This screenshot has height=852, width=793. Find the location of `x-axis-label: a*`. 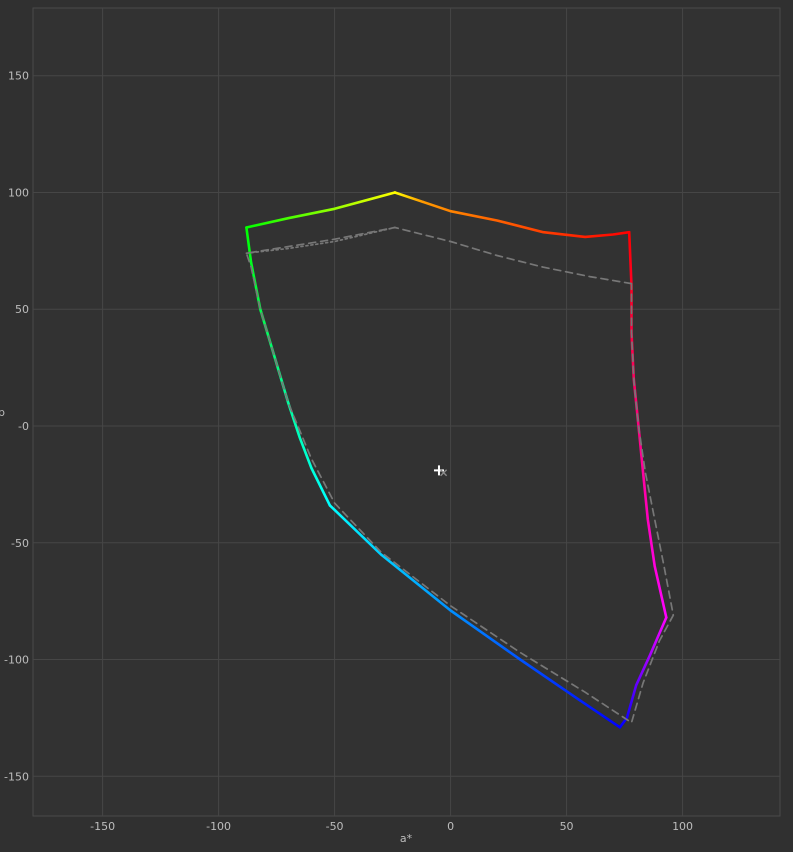

x-axis-label: a* is located at coordinates (406, 838).